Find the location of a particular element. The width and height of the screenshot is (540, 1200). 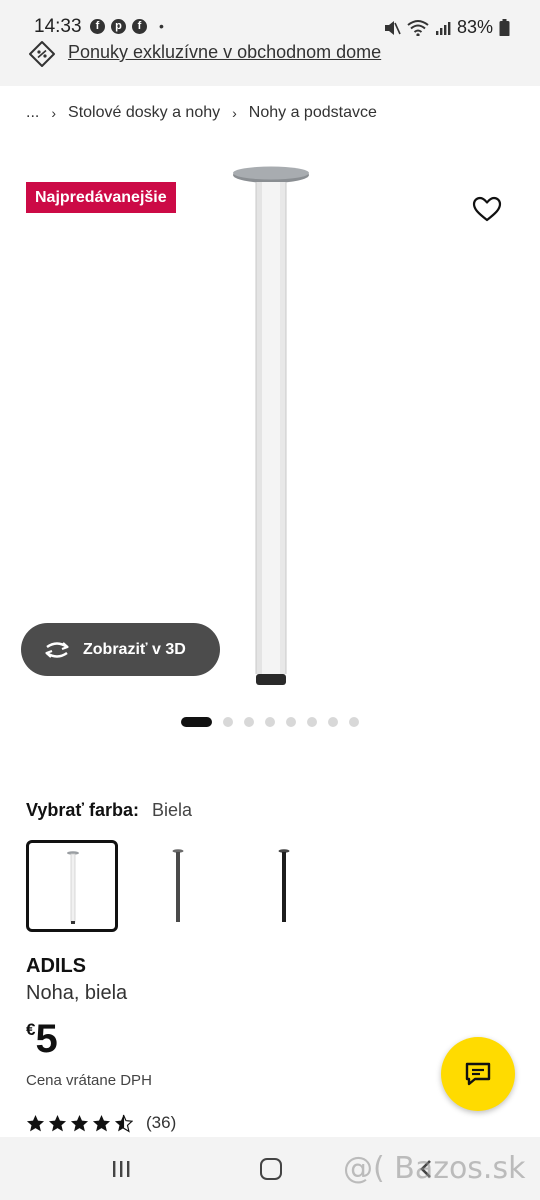

promo-link: Ponuky exkluzívne v obchodnom dome is located at coordinates (224, 52).